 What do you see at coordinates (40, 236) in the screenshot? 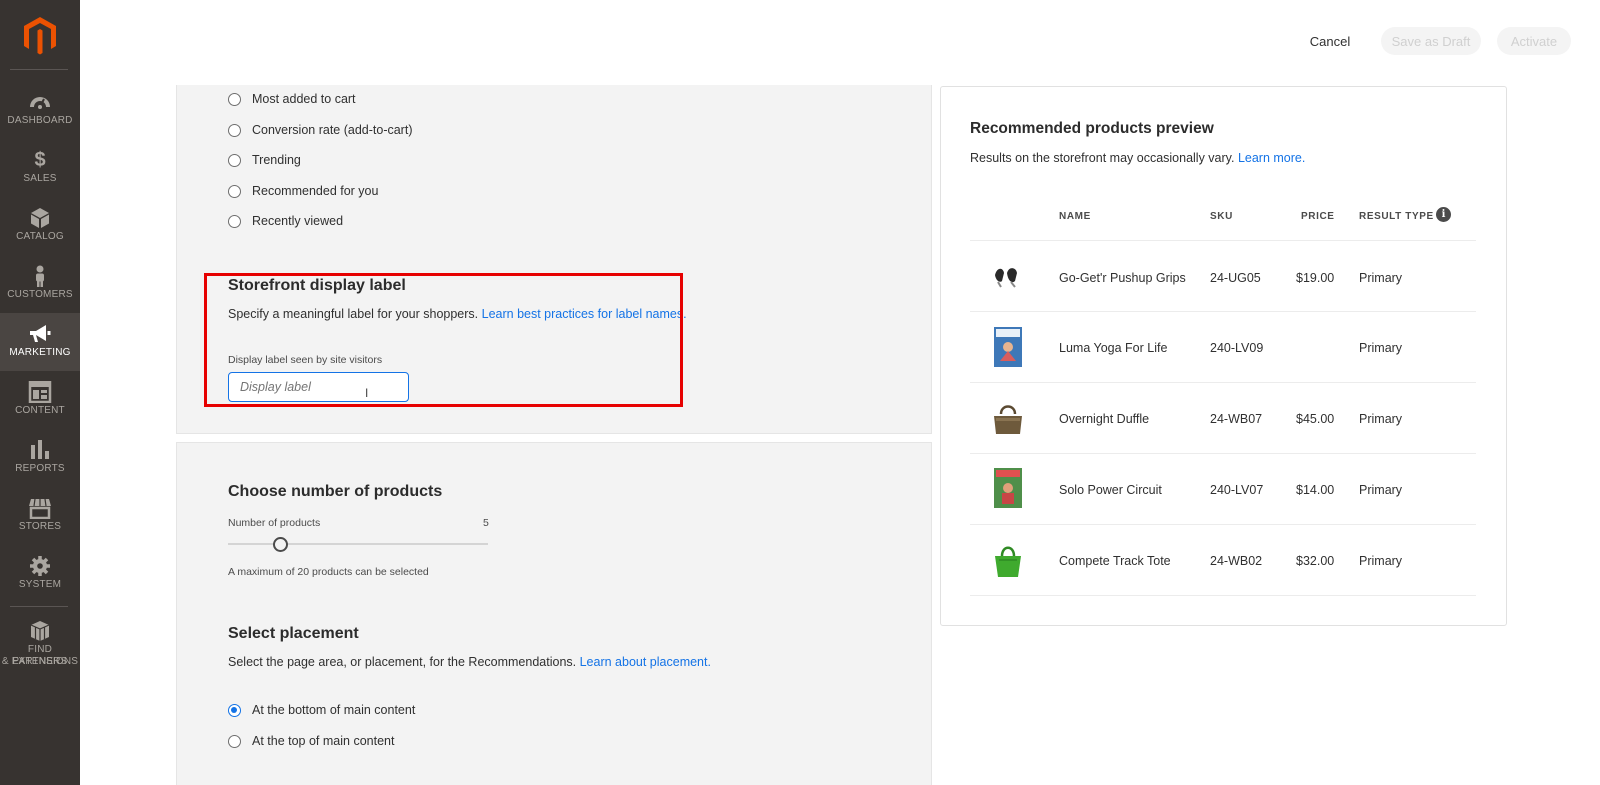
I see `sidebar-item-label: CATALOG` at bounding box center [40, 236].